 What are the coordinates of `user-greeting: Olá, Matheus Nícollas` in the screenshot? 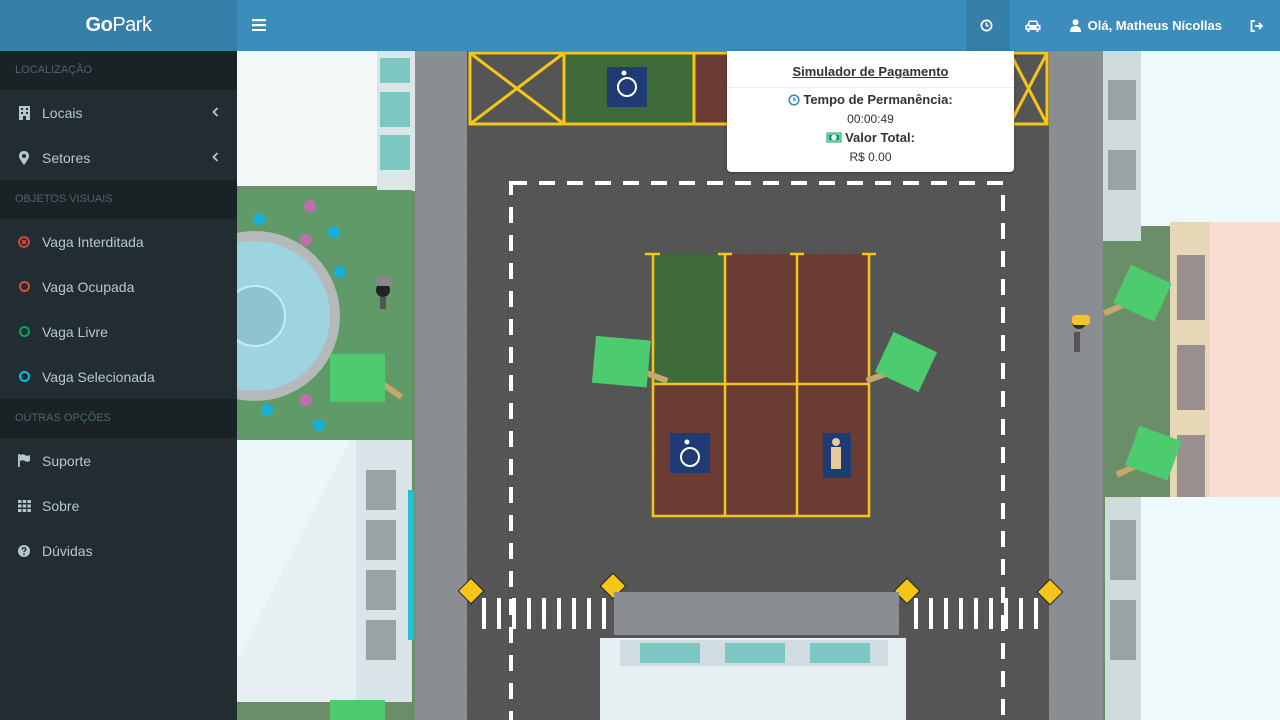 It's located at (1154, 25).